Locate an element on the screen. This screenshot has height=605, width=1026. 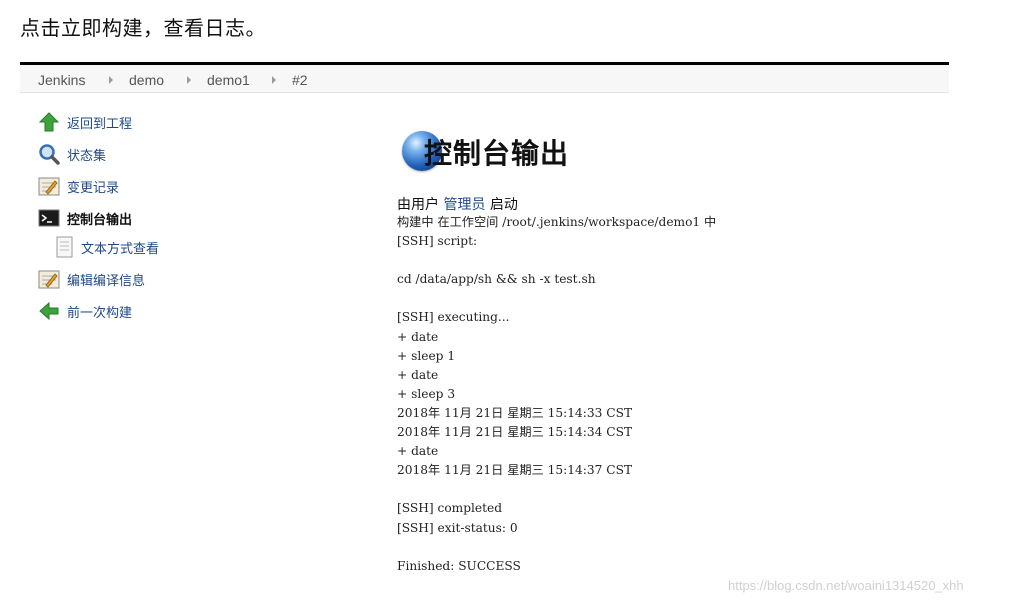
article-caption: 点击立即构建，查看日志。 is located at coordinates (143, 28).